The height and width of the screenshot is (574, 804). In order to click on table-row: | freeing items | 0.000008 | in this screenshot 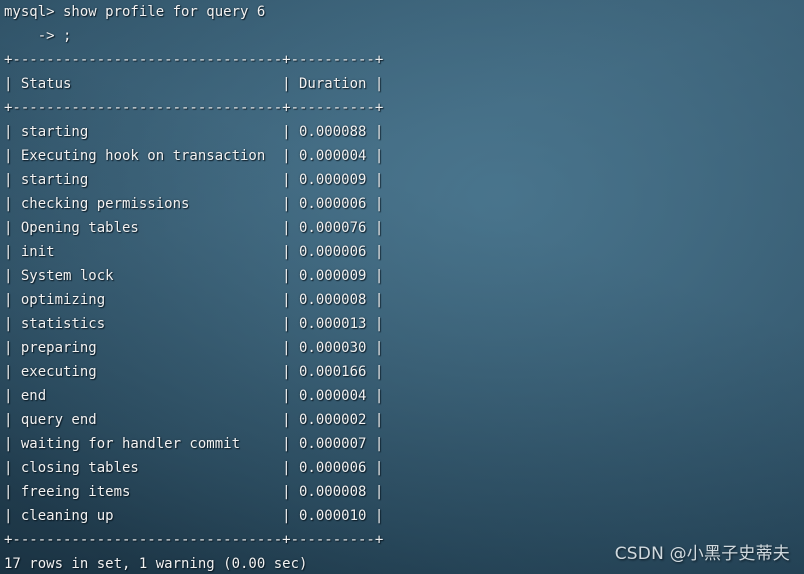, I will do `click(194, 492)`.